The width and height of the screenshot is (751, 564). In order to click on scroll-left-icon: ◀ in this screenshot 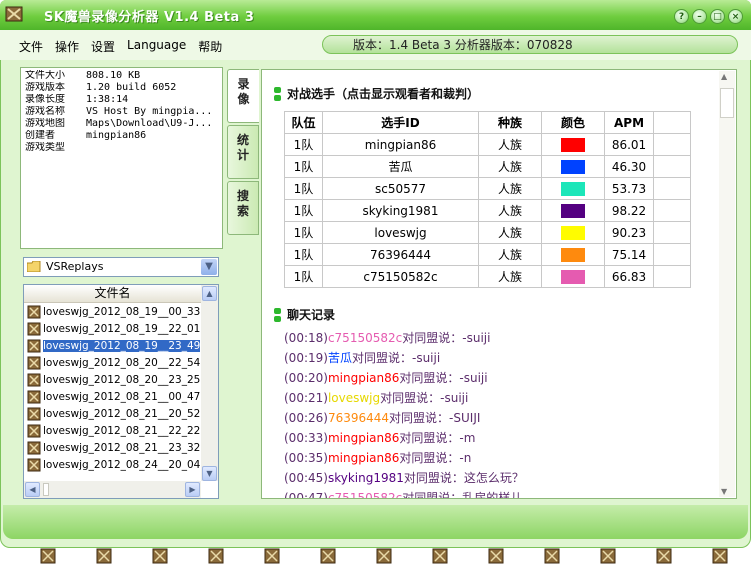, I will do `click(32, 489)`.